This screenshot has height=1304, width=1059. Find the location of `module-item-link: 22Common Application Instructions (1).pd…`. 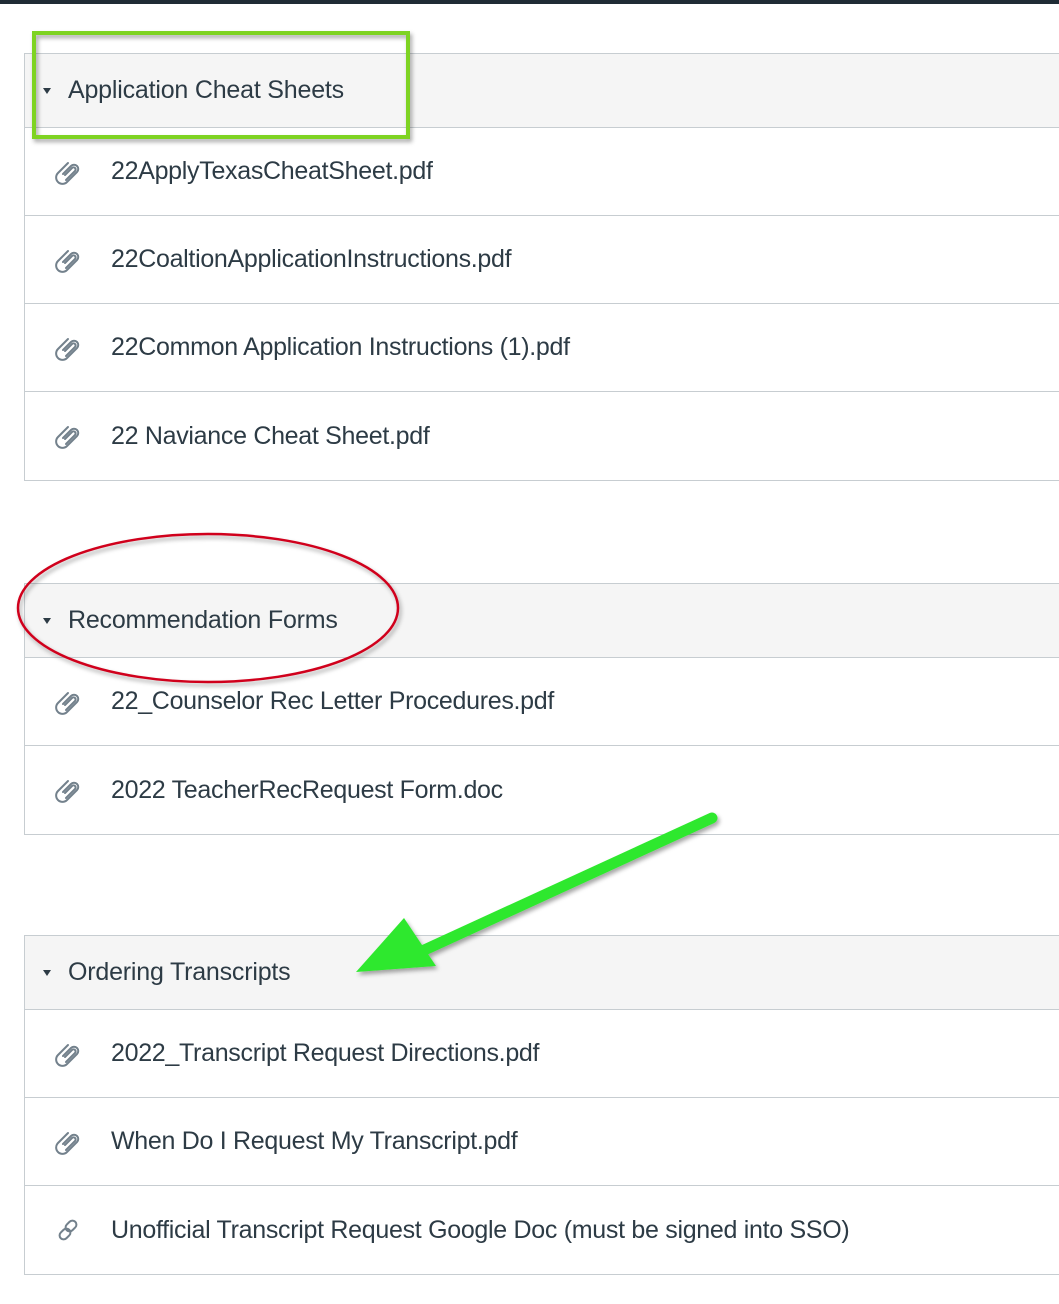

module-item-link: 22Common Application Instructions (1).pd… is located at coordinates (340, 347).